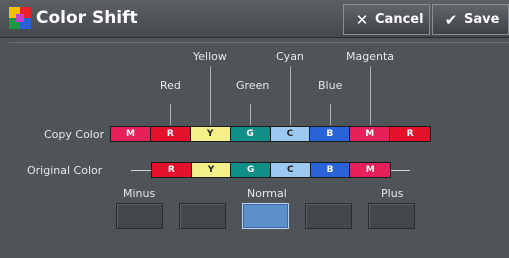 Image resolution: width=509 pixels, height=258 pixels. What do you see at coordinates (362, 19) in the screenshot?
I see `x-icon: ✕` at bounding box center [362, 19].